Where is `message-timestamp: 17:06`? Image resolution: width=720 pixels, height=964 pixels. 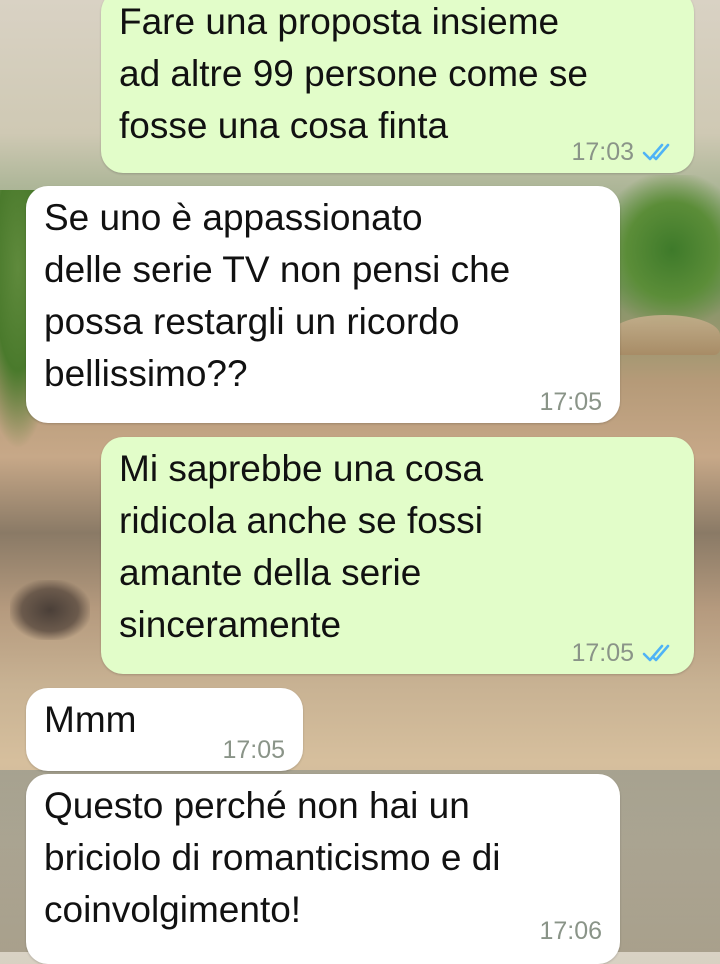
message-timestamp: 17:06 is located at coordinates (570, 931).